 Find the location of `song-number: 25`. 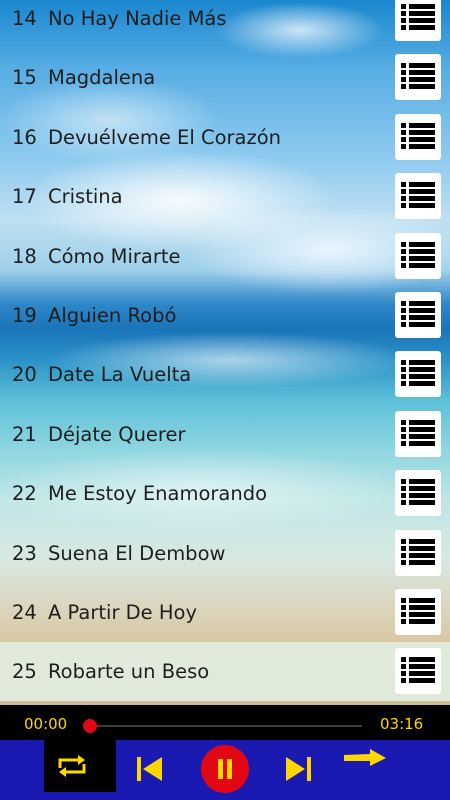

song-number: 25 is located at coordinates (24, 672).